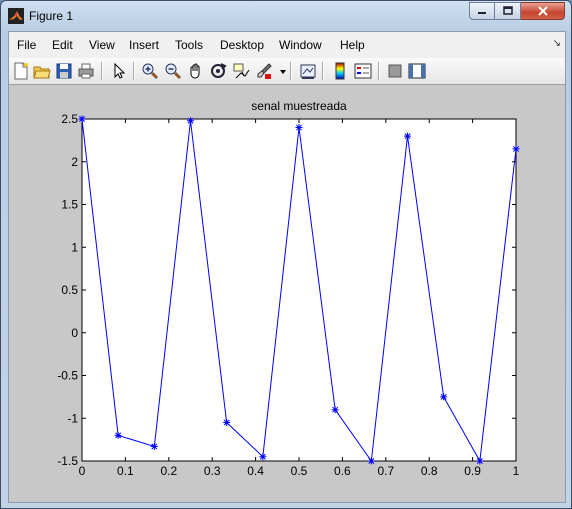  What do you see at coordinates (352, 45) in the screenshot?
I see `menu-help: Help` at bounding box center [352, 45].